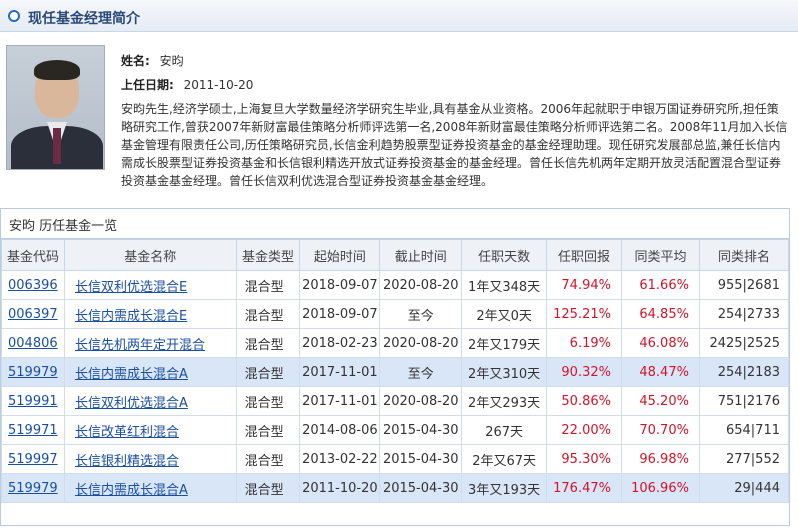 Image resolution: width=798 pixels, height=531 pixels. I want to click on col-header: 基金代码, so click(33, 255).